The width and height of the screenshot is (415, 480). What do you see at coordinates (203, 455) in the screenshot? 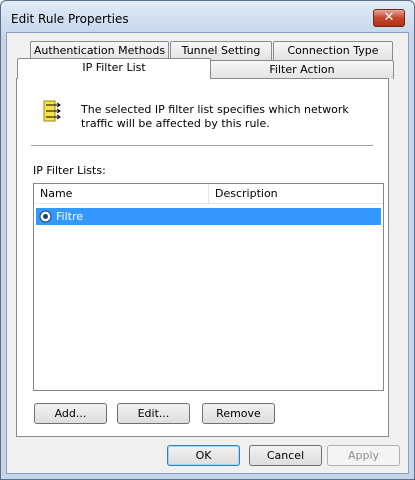
I see `ok-button: OK` at bounding box center [203, 455].